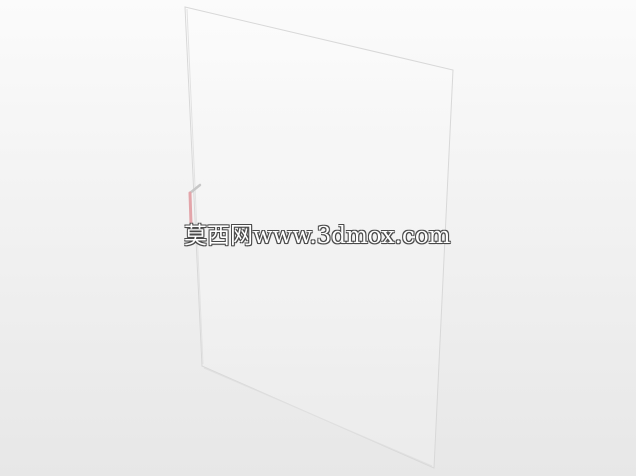 This screenshot has height=476, width=636. Describe the element at coordinates (190, 208) in the screenshot. I see `door-handle-bar` at that location.